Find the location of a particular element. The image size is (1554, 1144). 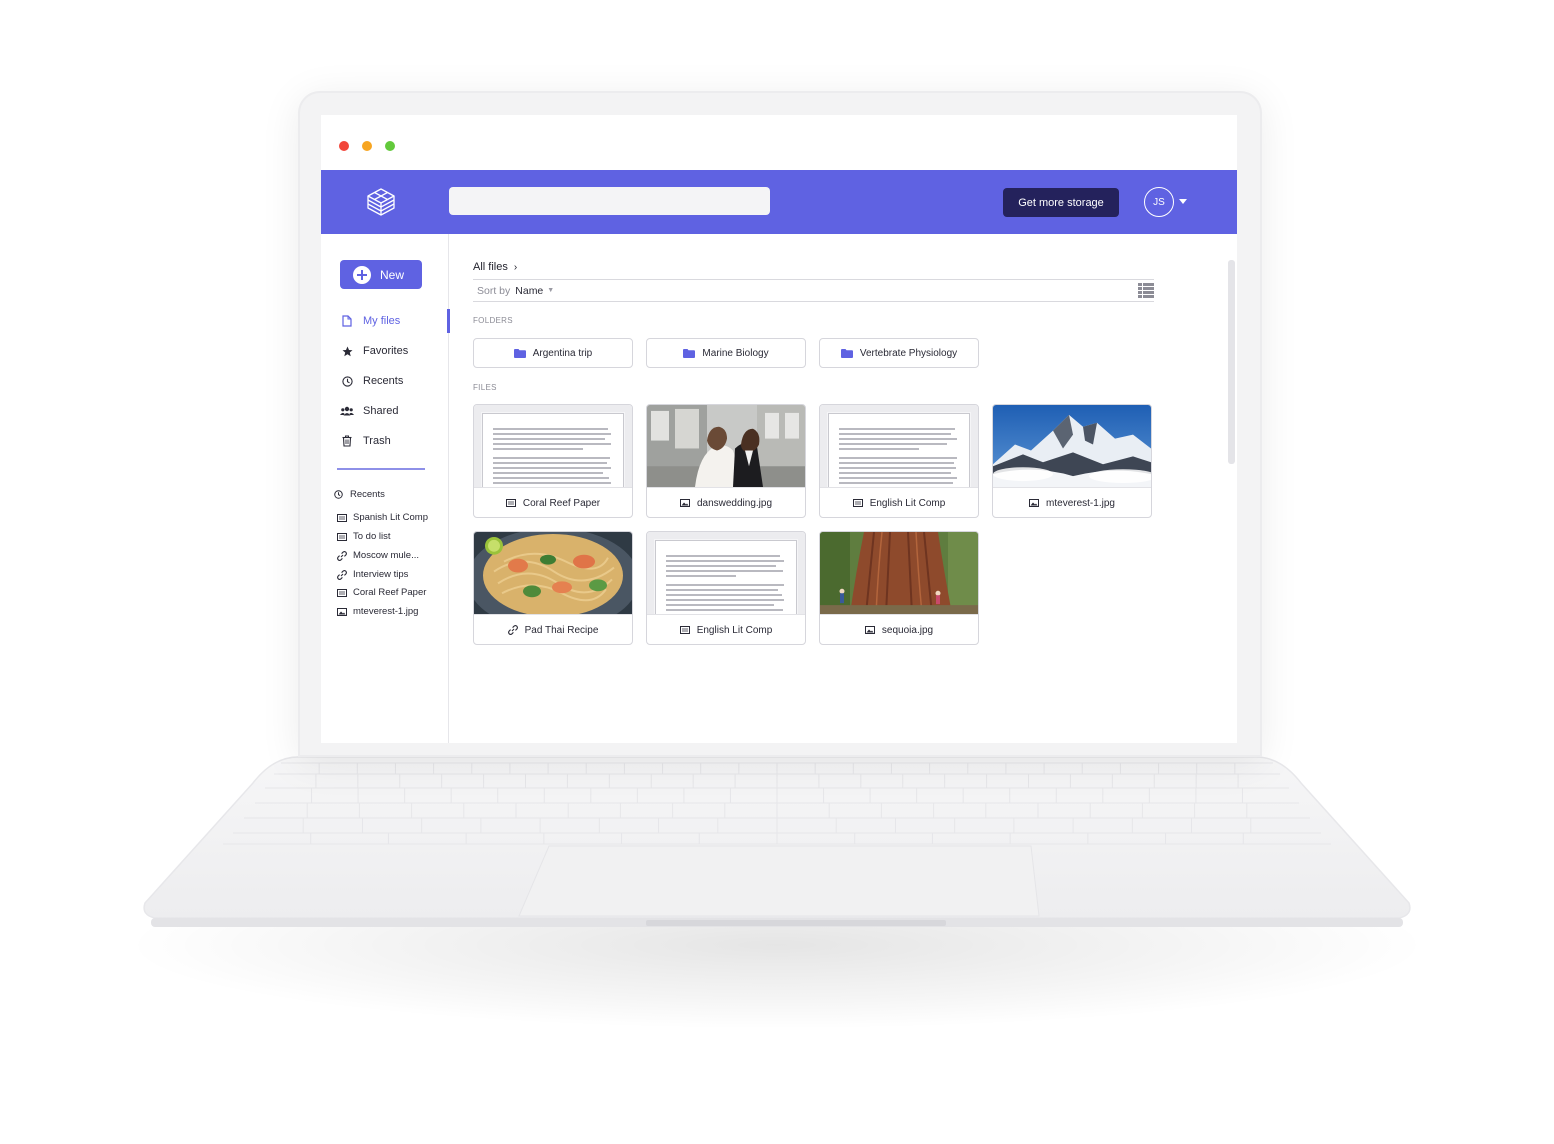

sidebar-item-label: My files is located at coordinates (382, 321).